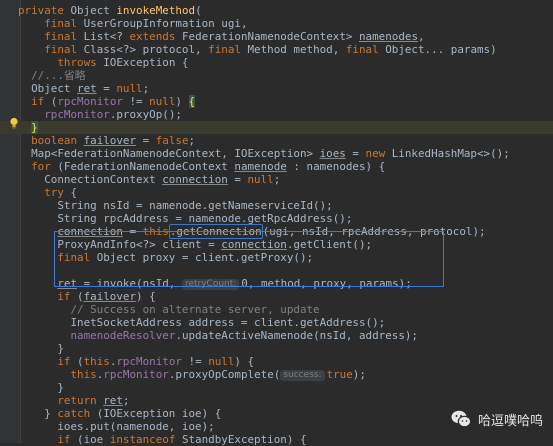 The image size is (553, 446). I want to click on code-line: ConnectionContext connection = null;, so click(276, 179).